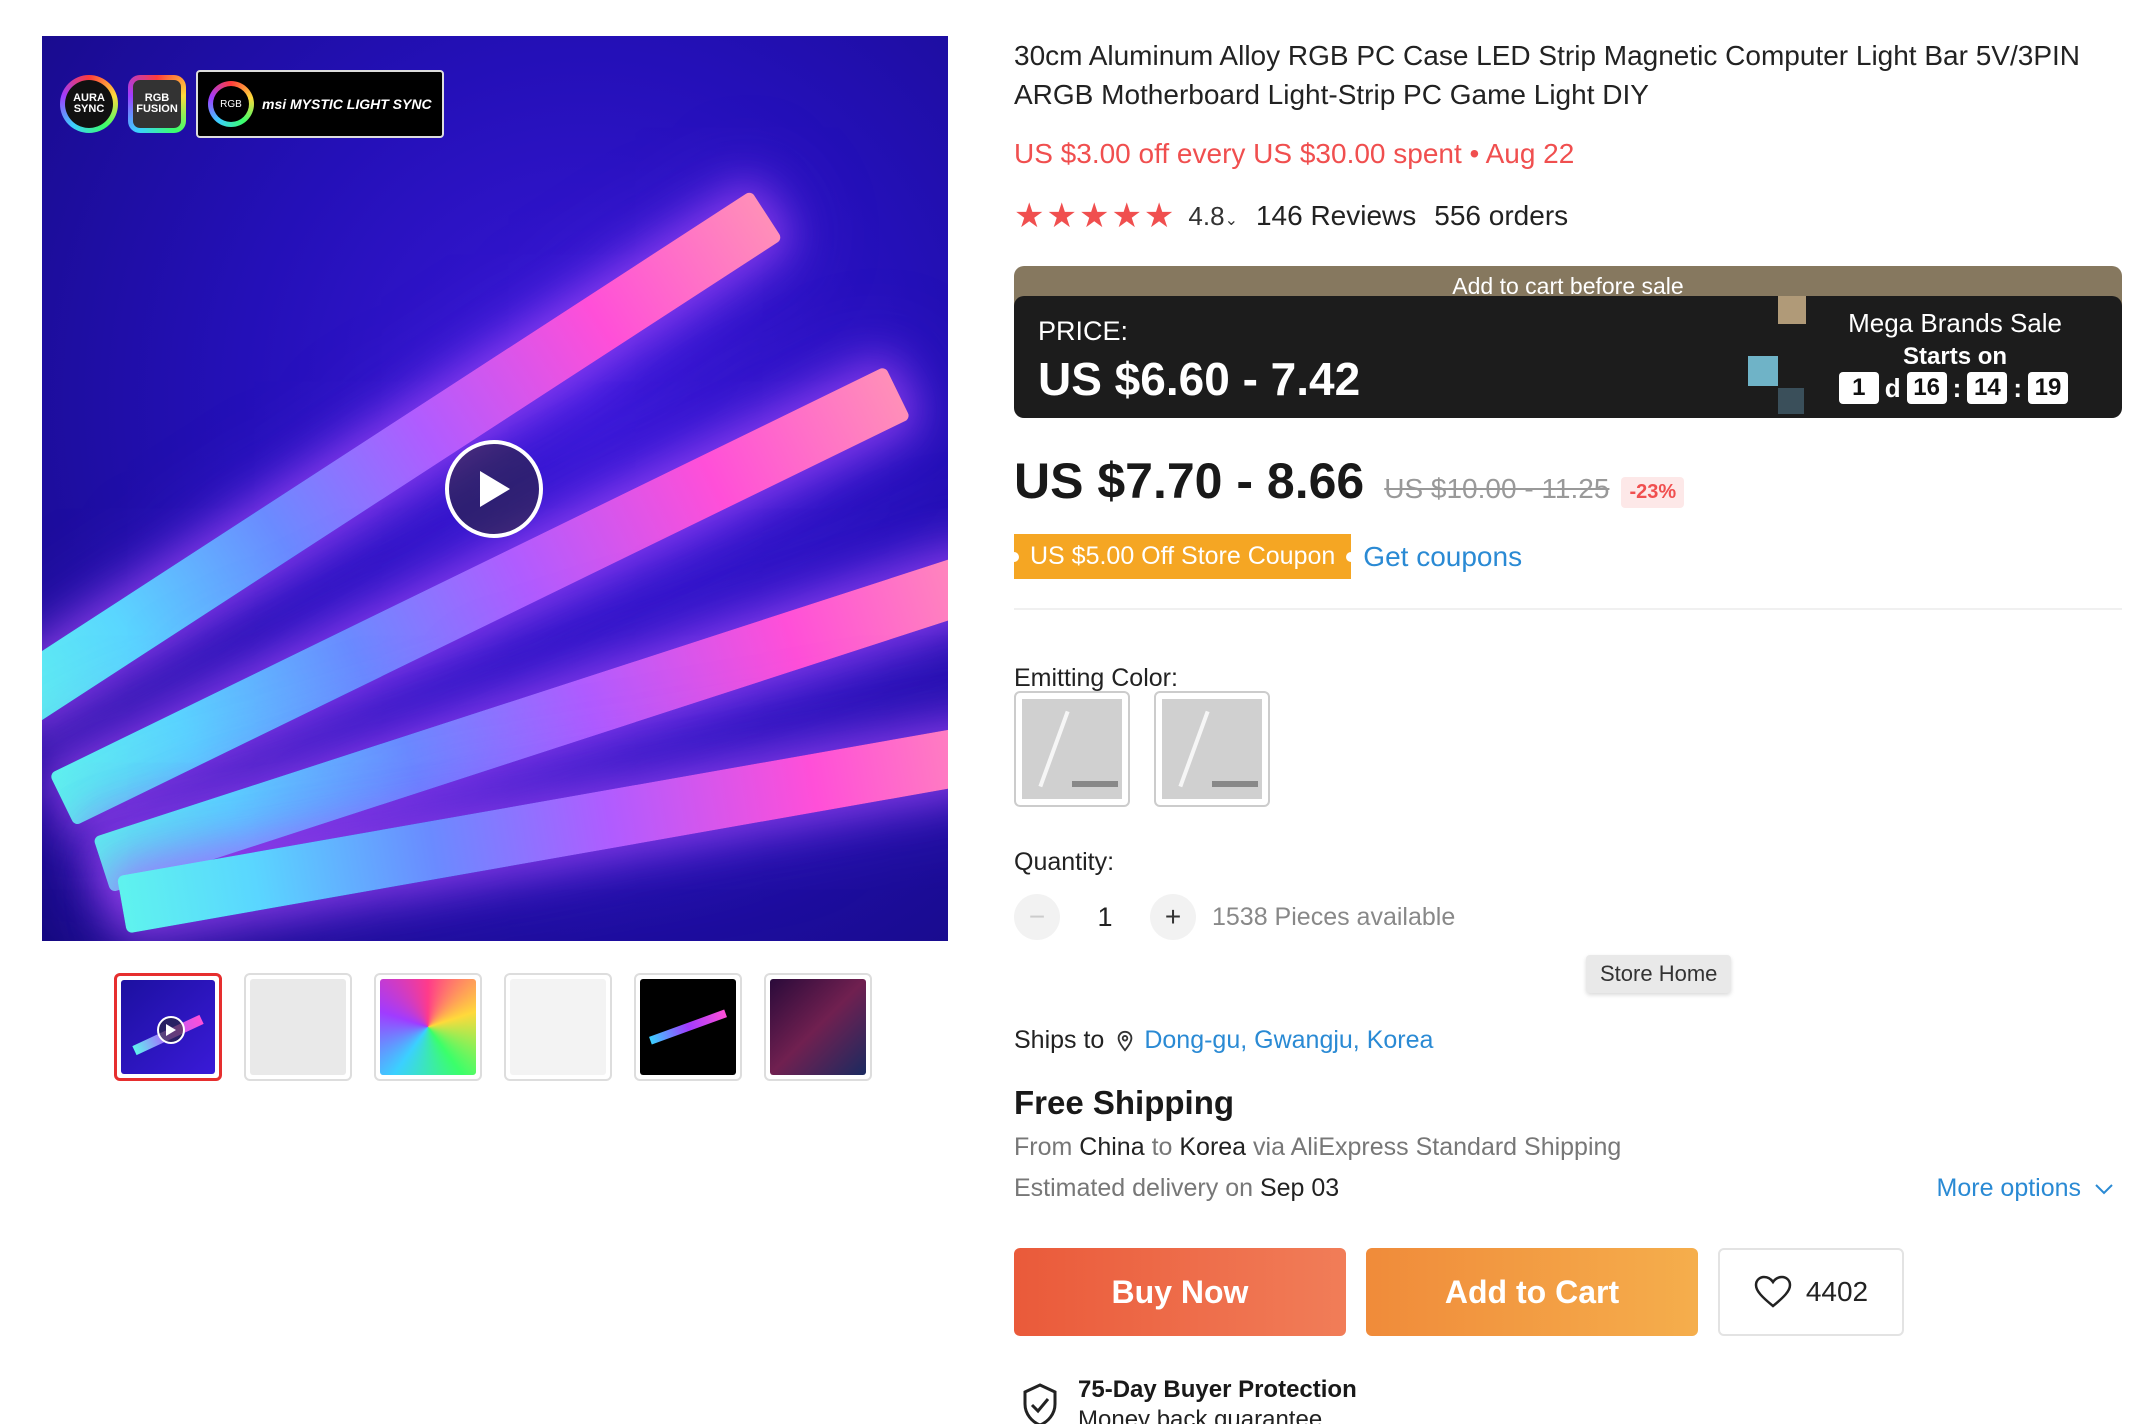 This screenshot has width=2138, height=1424. What do you see at coordinates (493, 1027) in the screenshot?
I see `thumbnail-strip` at bounding box center [493, 1027].